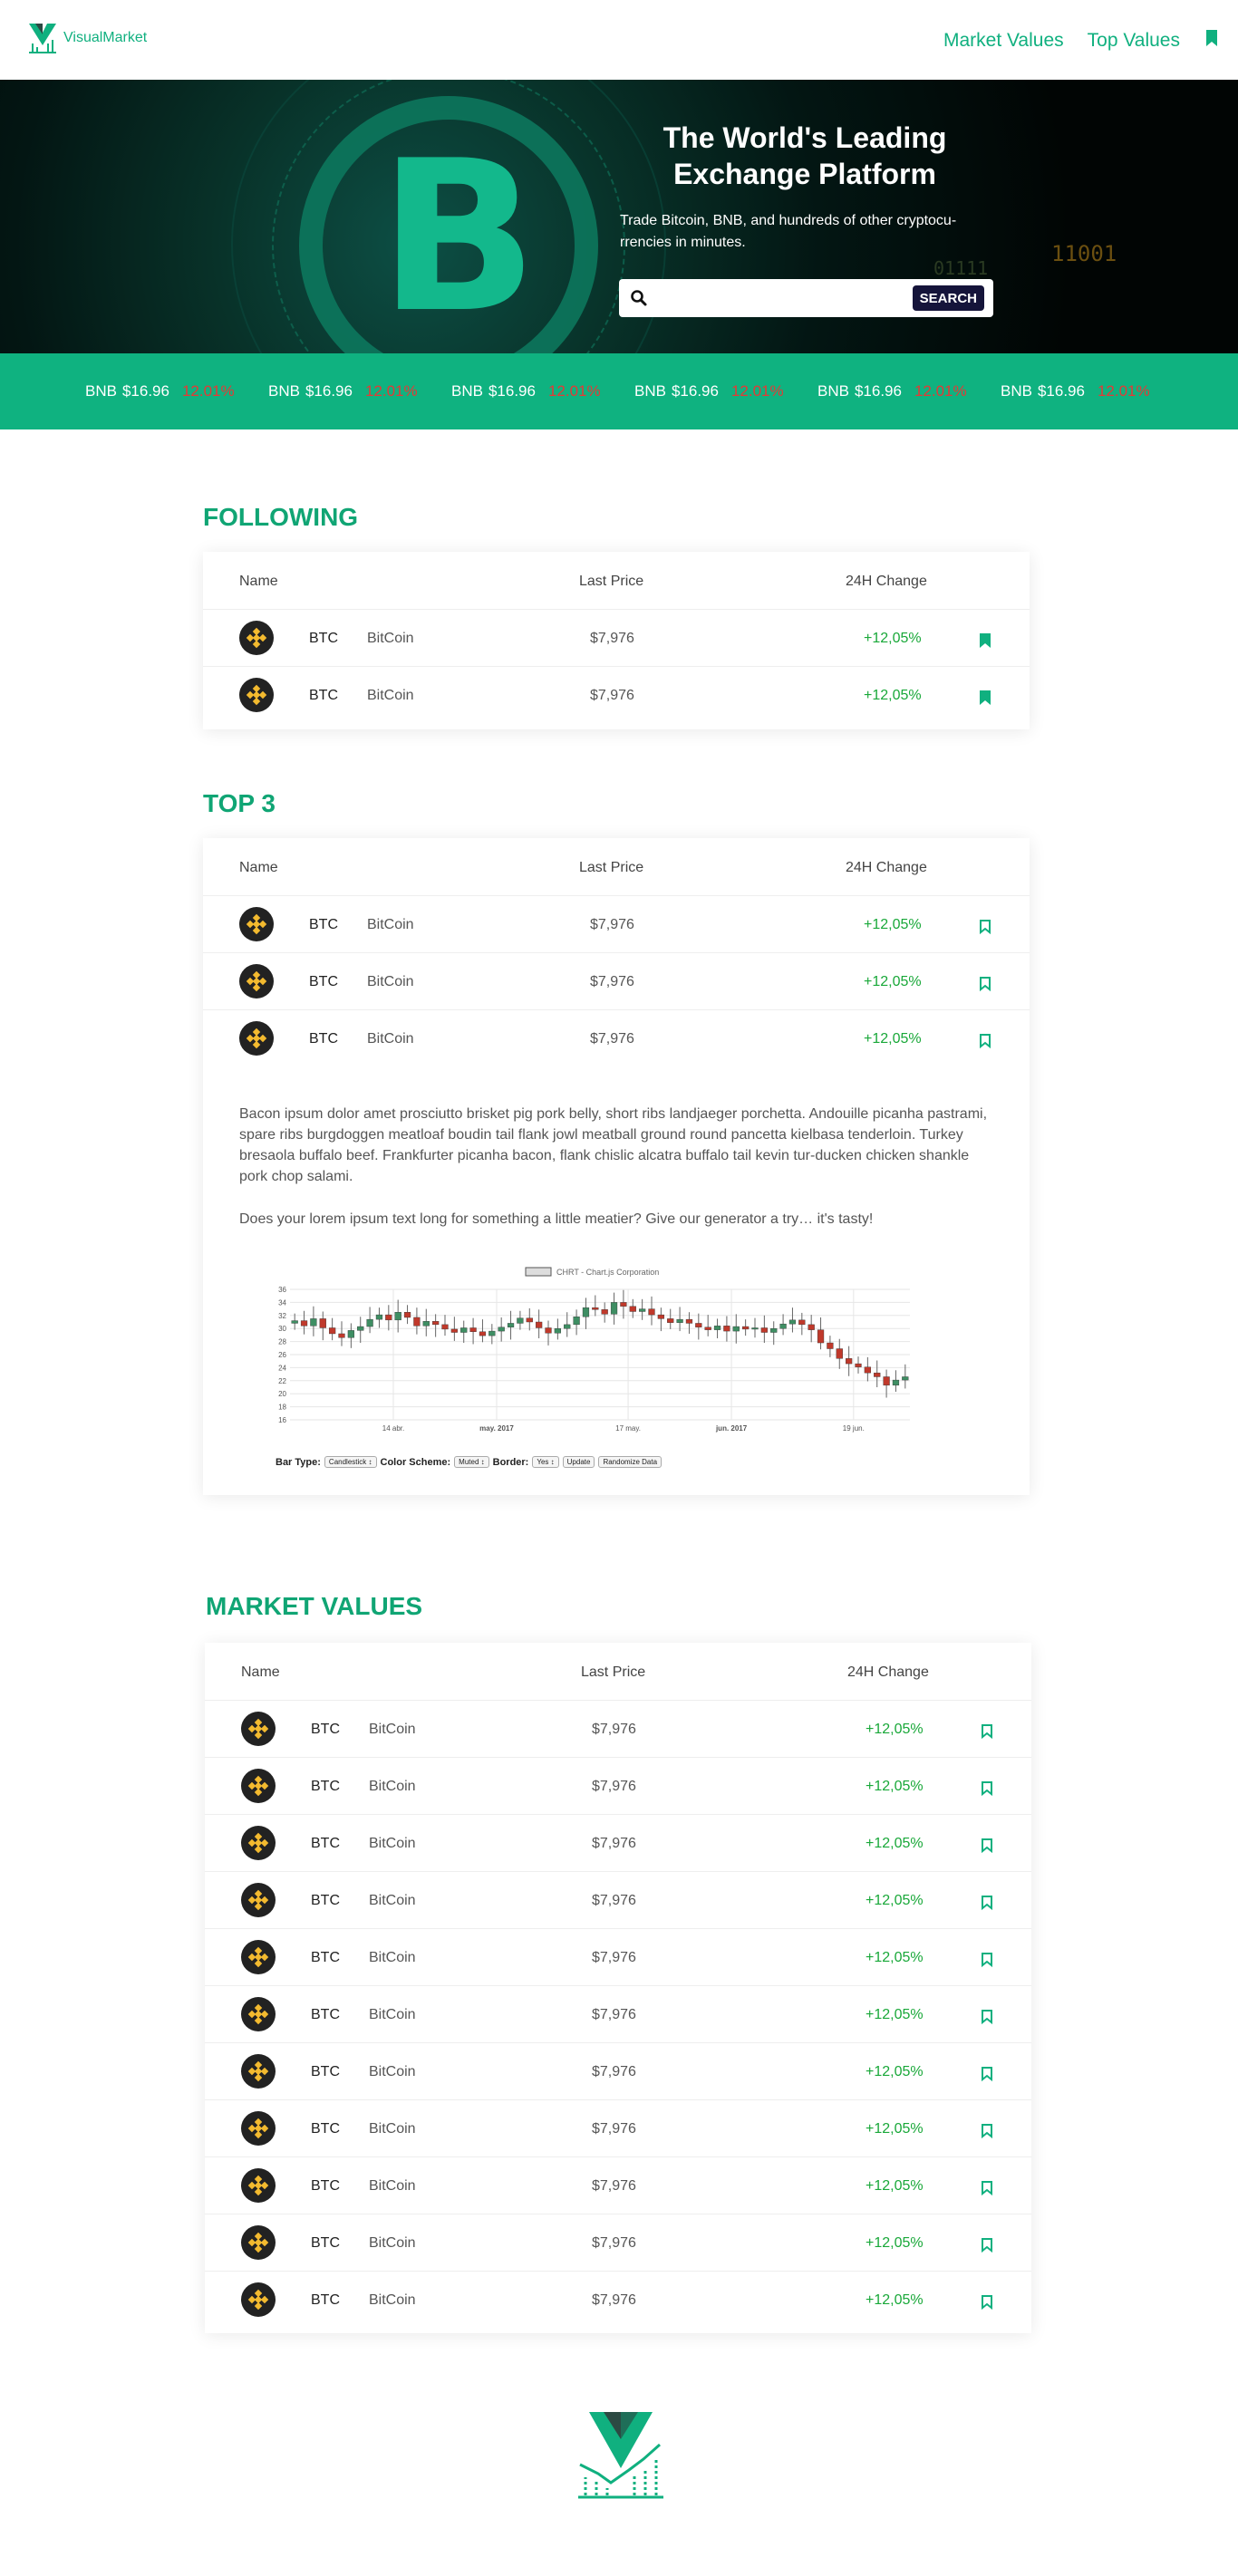 This screenshot has width=1238, height=2576. I want to click on border-select: Yes ↕, so click(545, 1462).